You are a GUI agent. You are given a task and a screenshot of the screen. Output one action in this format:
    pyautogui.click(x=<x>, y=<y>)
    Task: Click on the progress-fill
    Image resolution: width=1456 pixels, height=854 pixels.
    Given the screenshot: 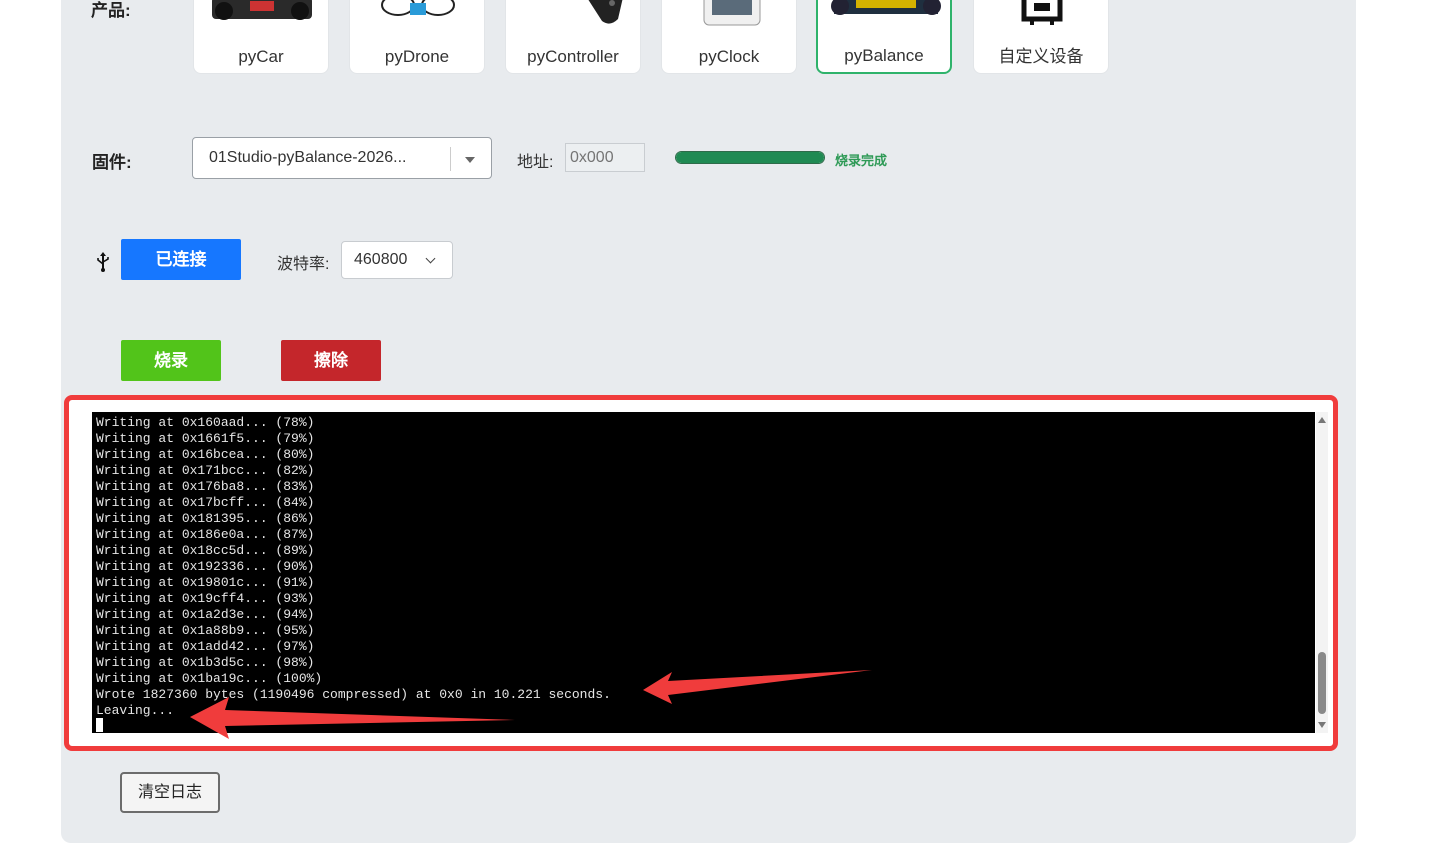 What is the action you would take?
    pyautogui.click(x=750, y=157)
    